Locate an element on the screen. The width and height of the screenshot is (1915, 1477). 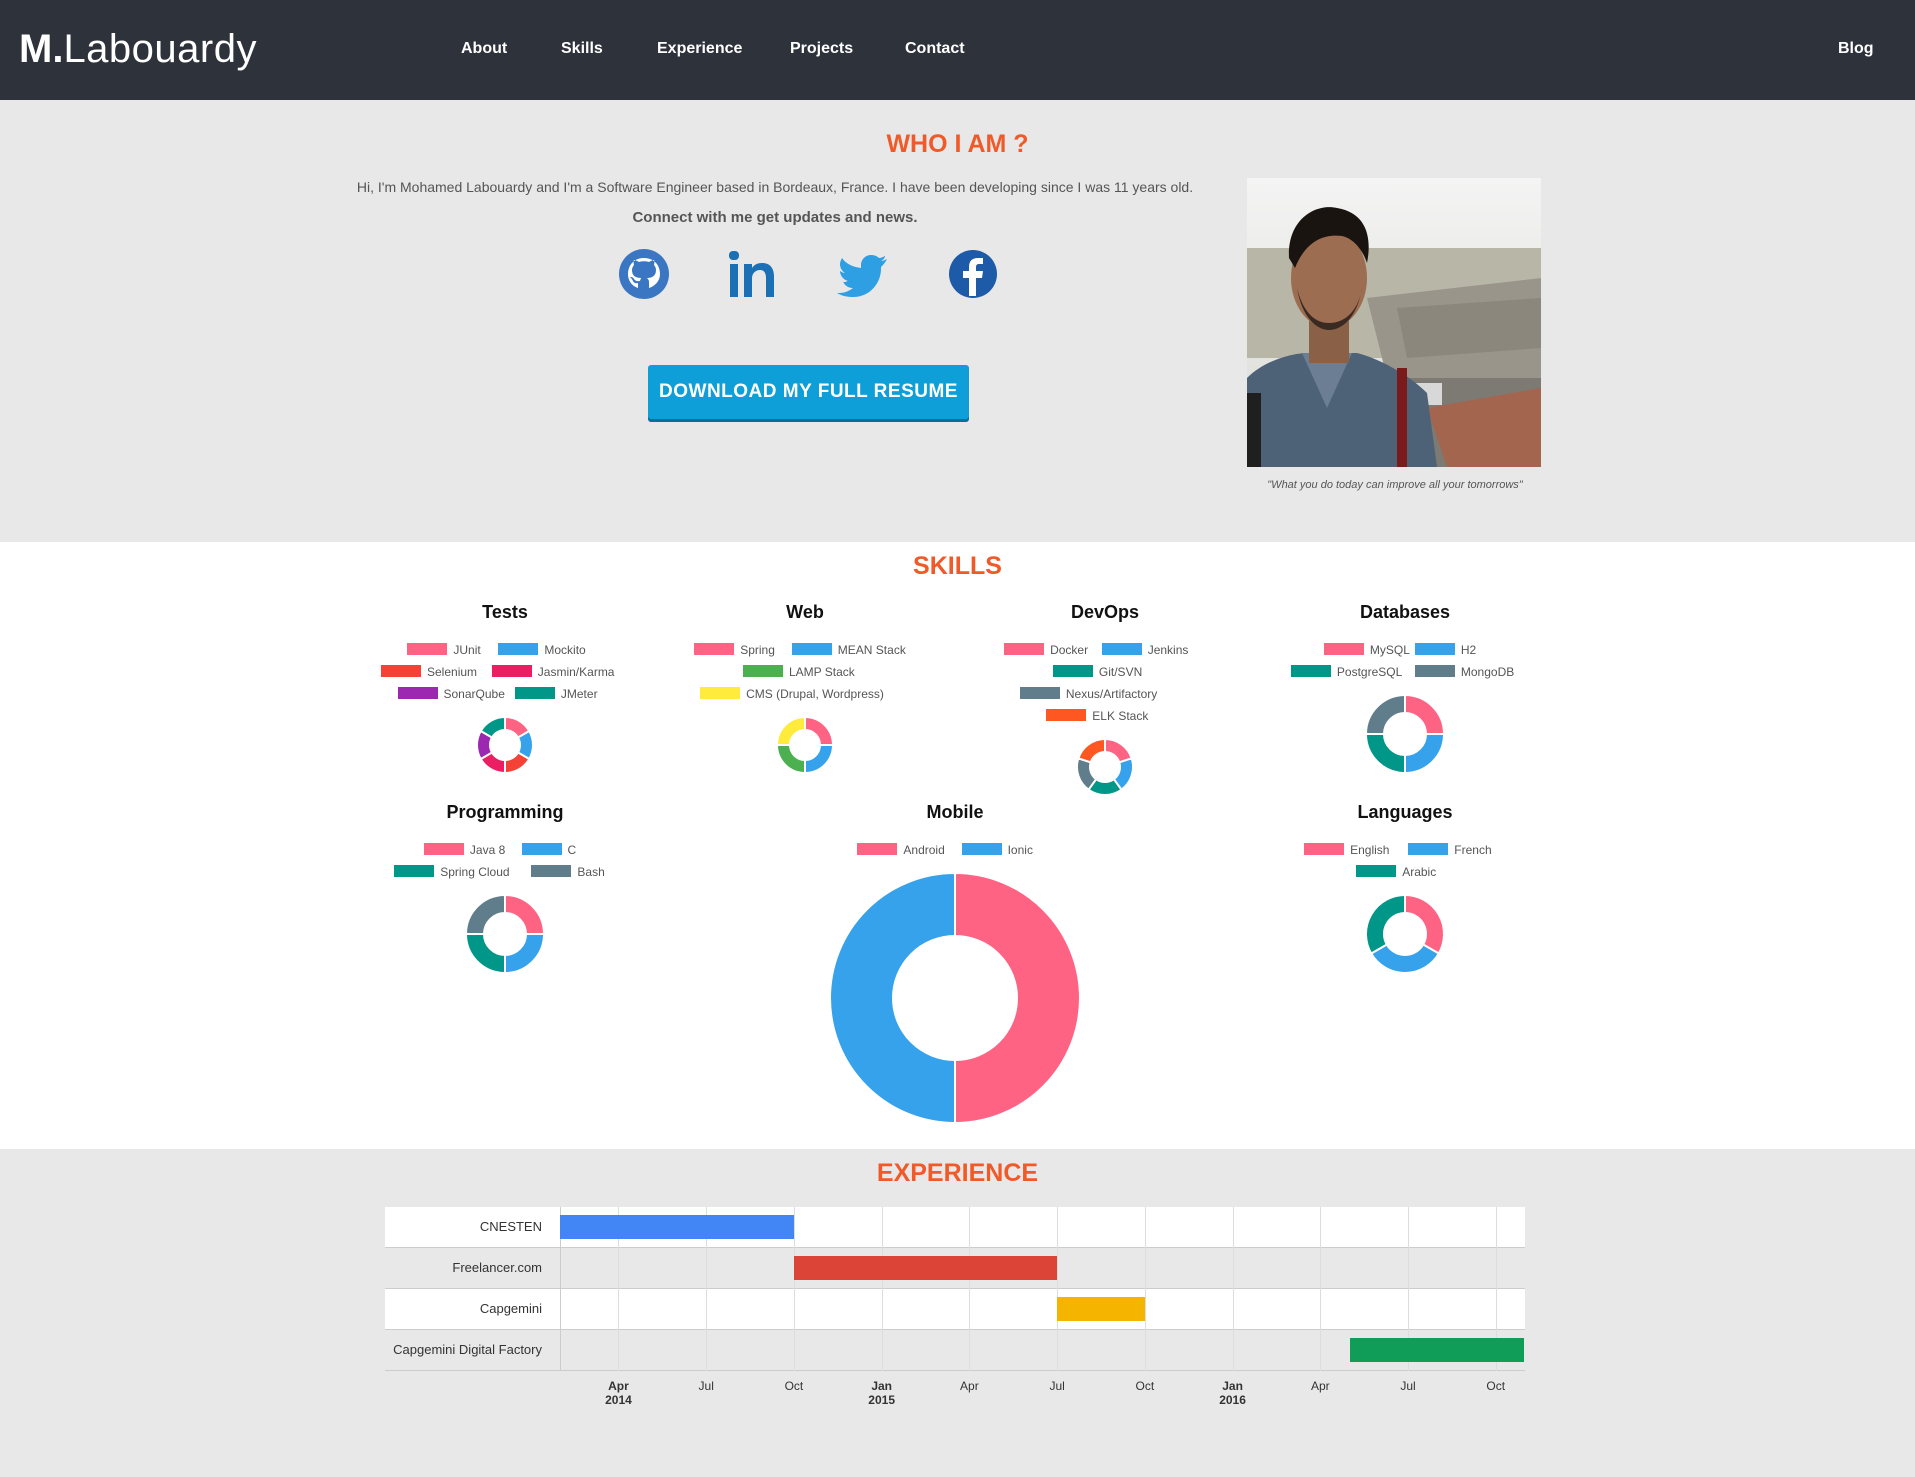
nav-skills: Skills is located at coordinates (582, 49).